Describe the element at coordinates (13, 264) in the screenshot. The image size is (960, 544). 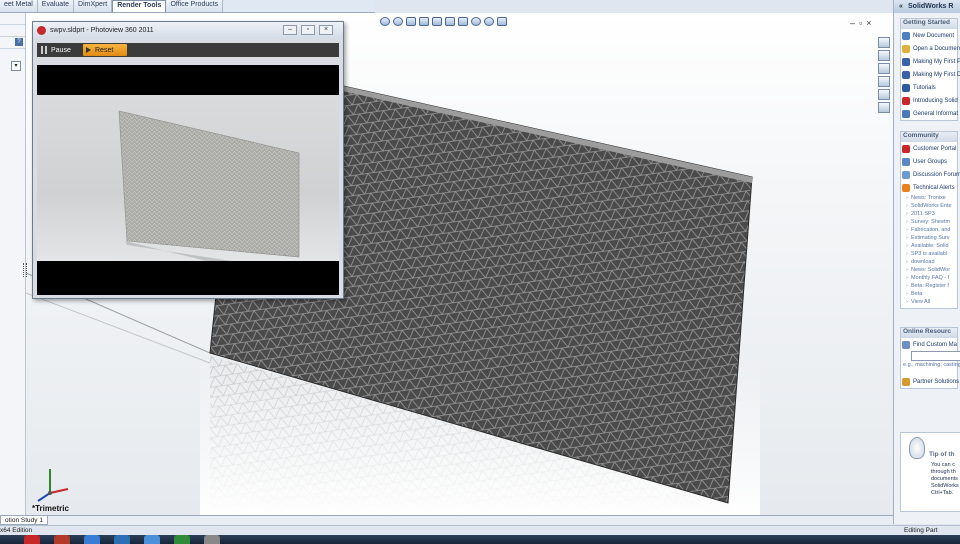
I see `feature-manager-panel: ? ▾` at that location.